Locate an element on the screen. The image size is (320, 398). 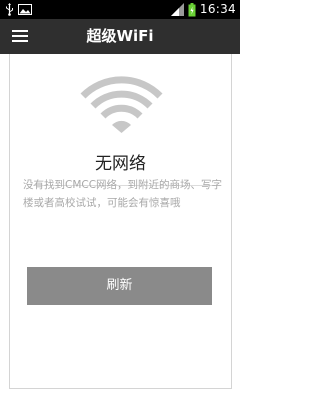
status-left-icons is located at coordinates (18, 9).